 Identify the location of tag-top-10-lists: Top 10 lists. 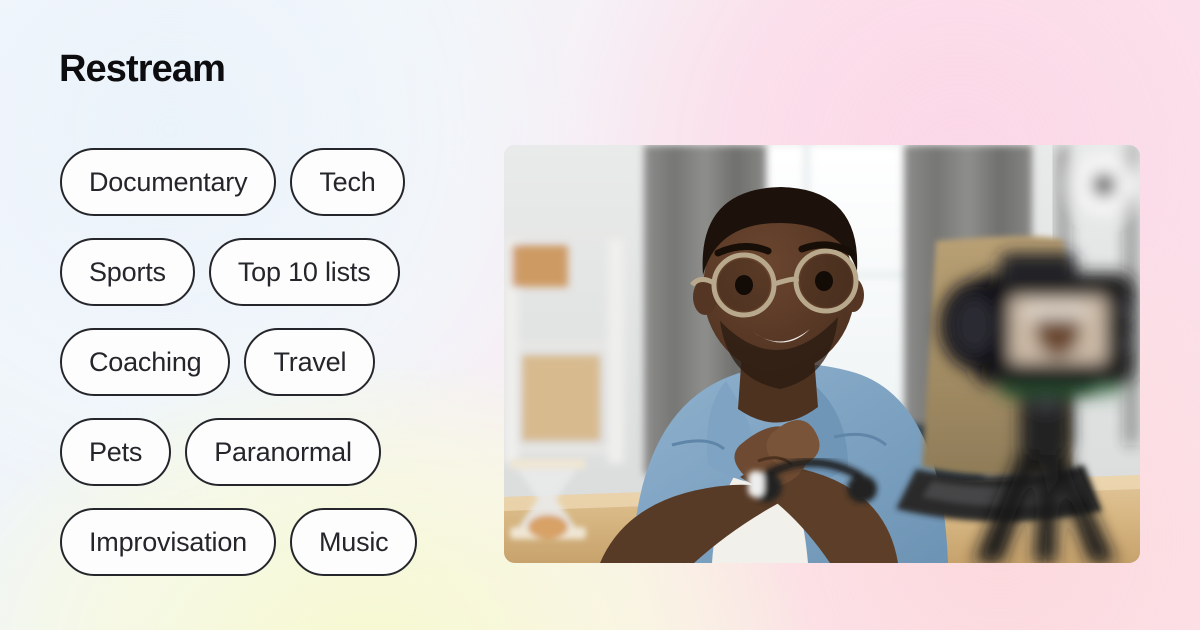
(304, 272).